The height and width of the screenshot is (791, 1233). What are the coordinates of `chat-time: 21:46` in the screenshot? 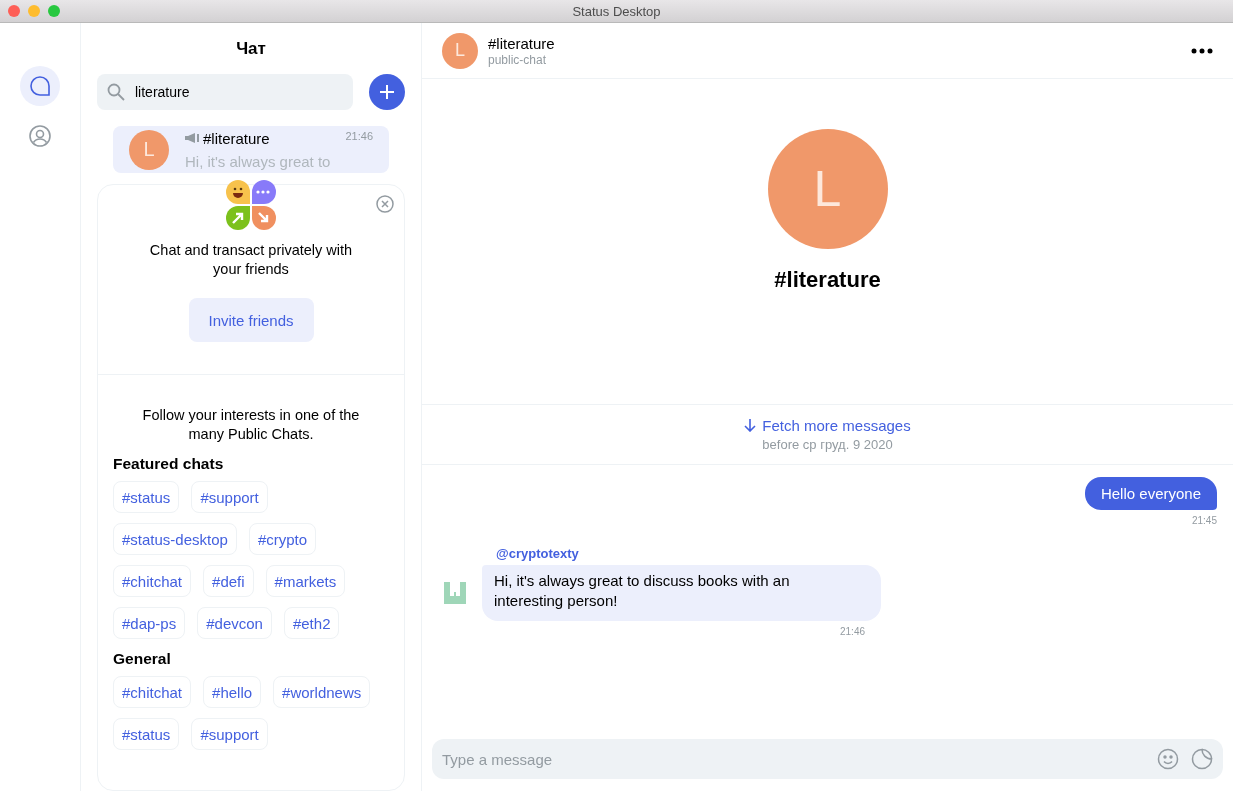 It's located at (359, 135).